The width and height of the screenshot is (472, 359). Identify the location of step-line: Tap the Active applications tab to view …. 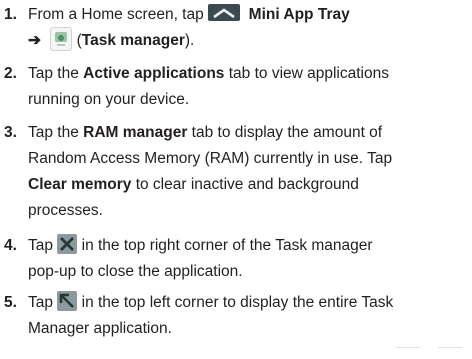
(248, 74).